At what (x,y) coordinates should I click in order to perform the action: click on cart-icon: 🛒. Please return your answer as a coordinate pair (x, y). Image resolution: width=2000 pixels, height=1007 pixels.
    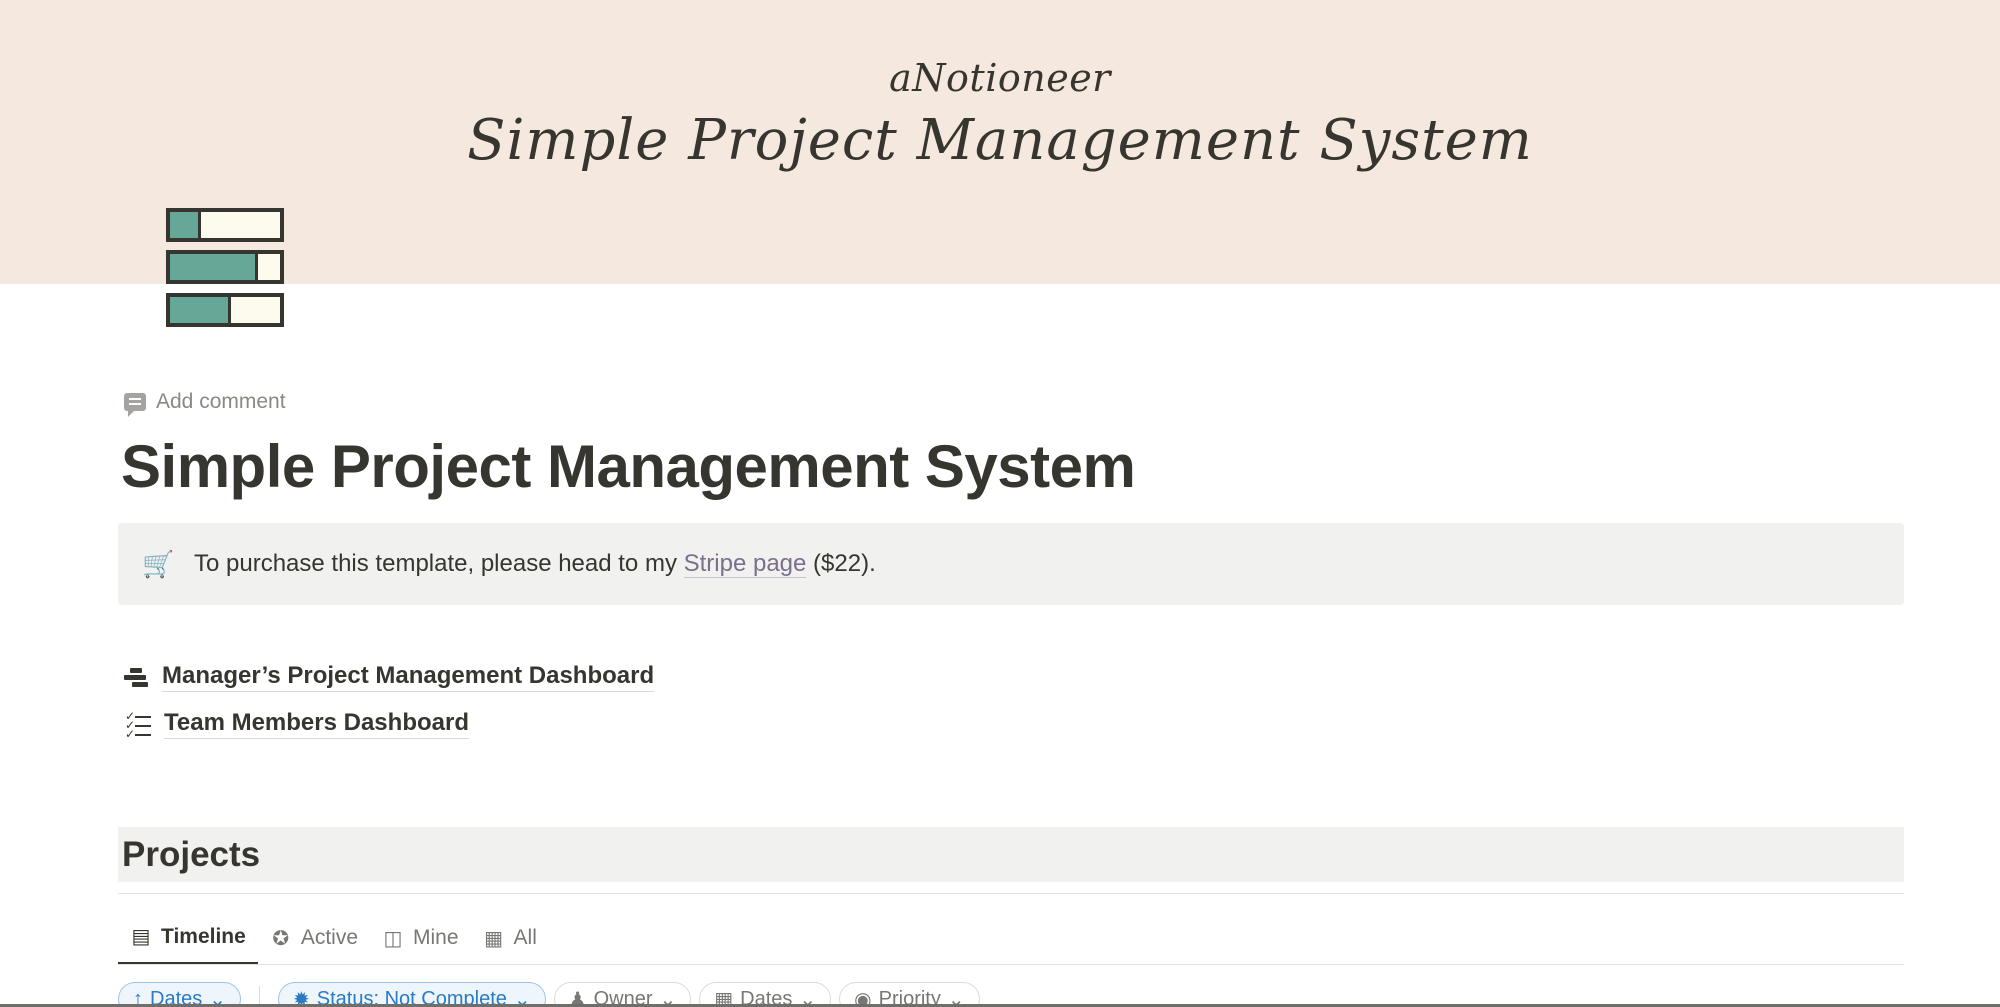
    Looking at the image, I should click on (158, 563).